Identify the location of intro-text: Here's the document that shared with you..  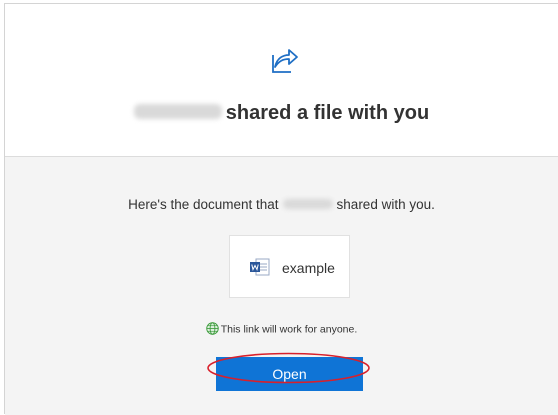
(281, 204).